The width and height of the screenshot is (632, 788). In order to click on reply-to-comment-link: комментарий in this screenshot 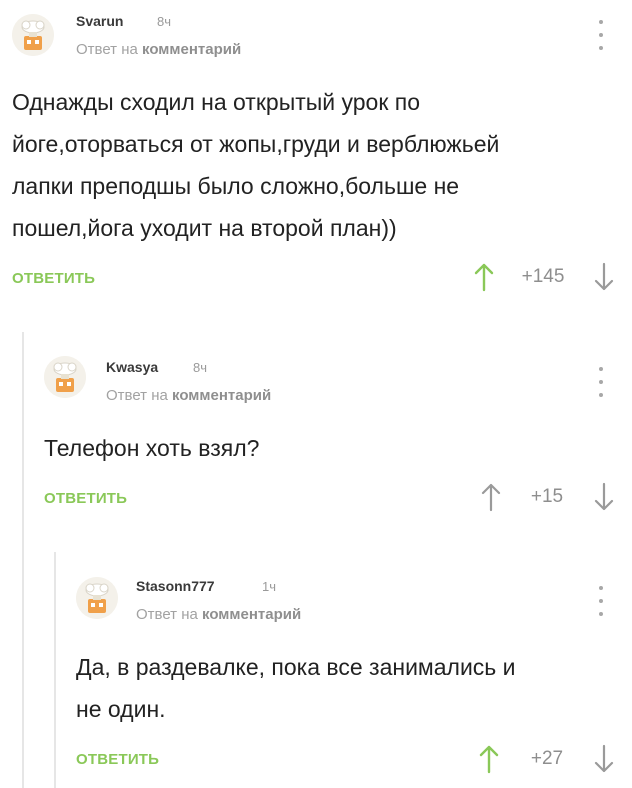, I will do `click(251, 614)`.